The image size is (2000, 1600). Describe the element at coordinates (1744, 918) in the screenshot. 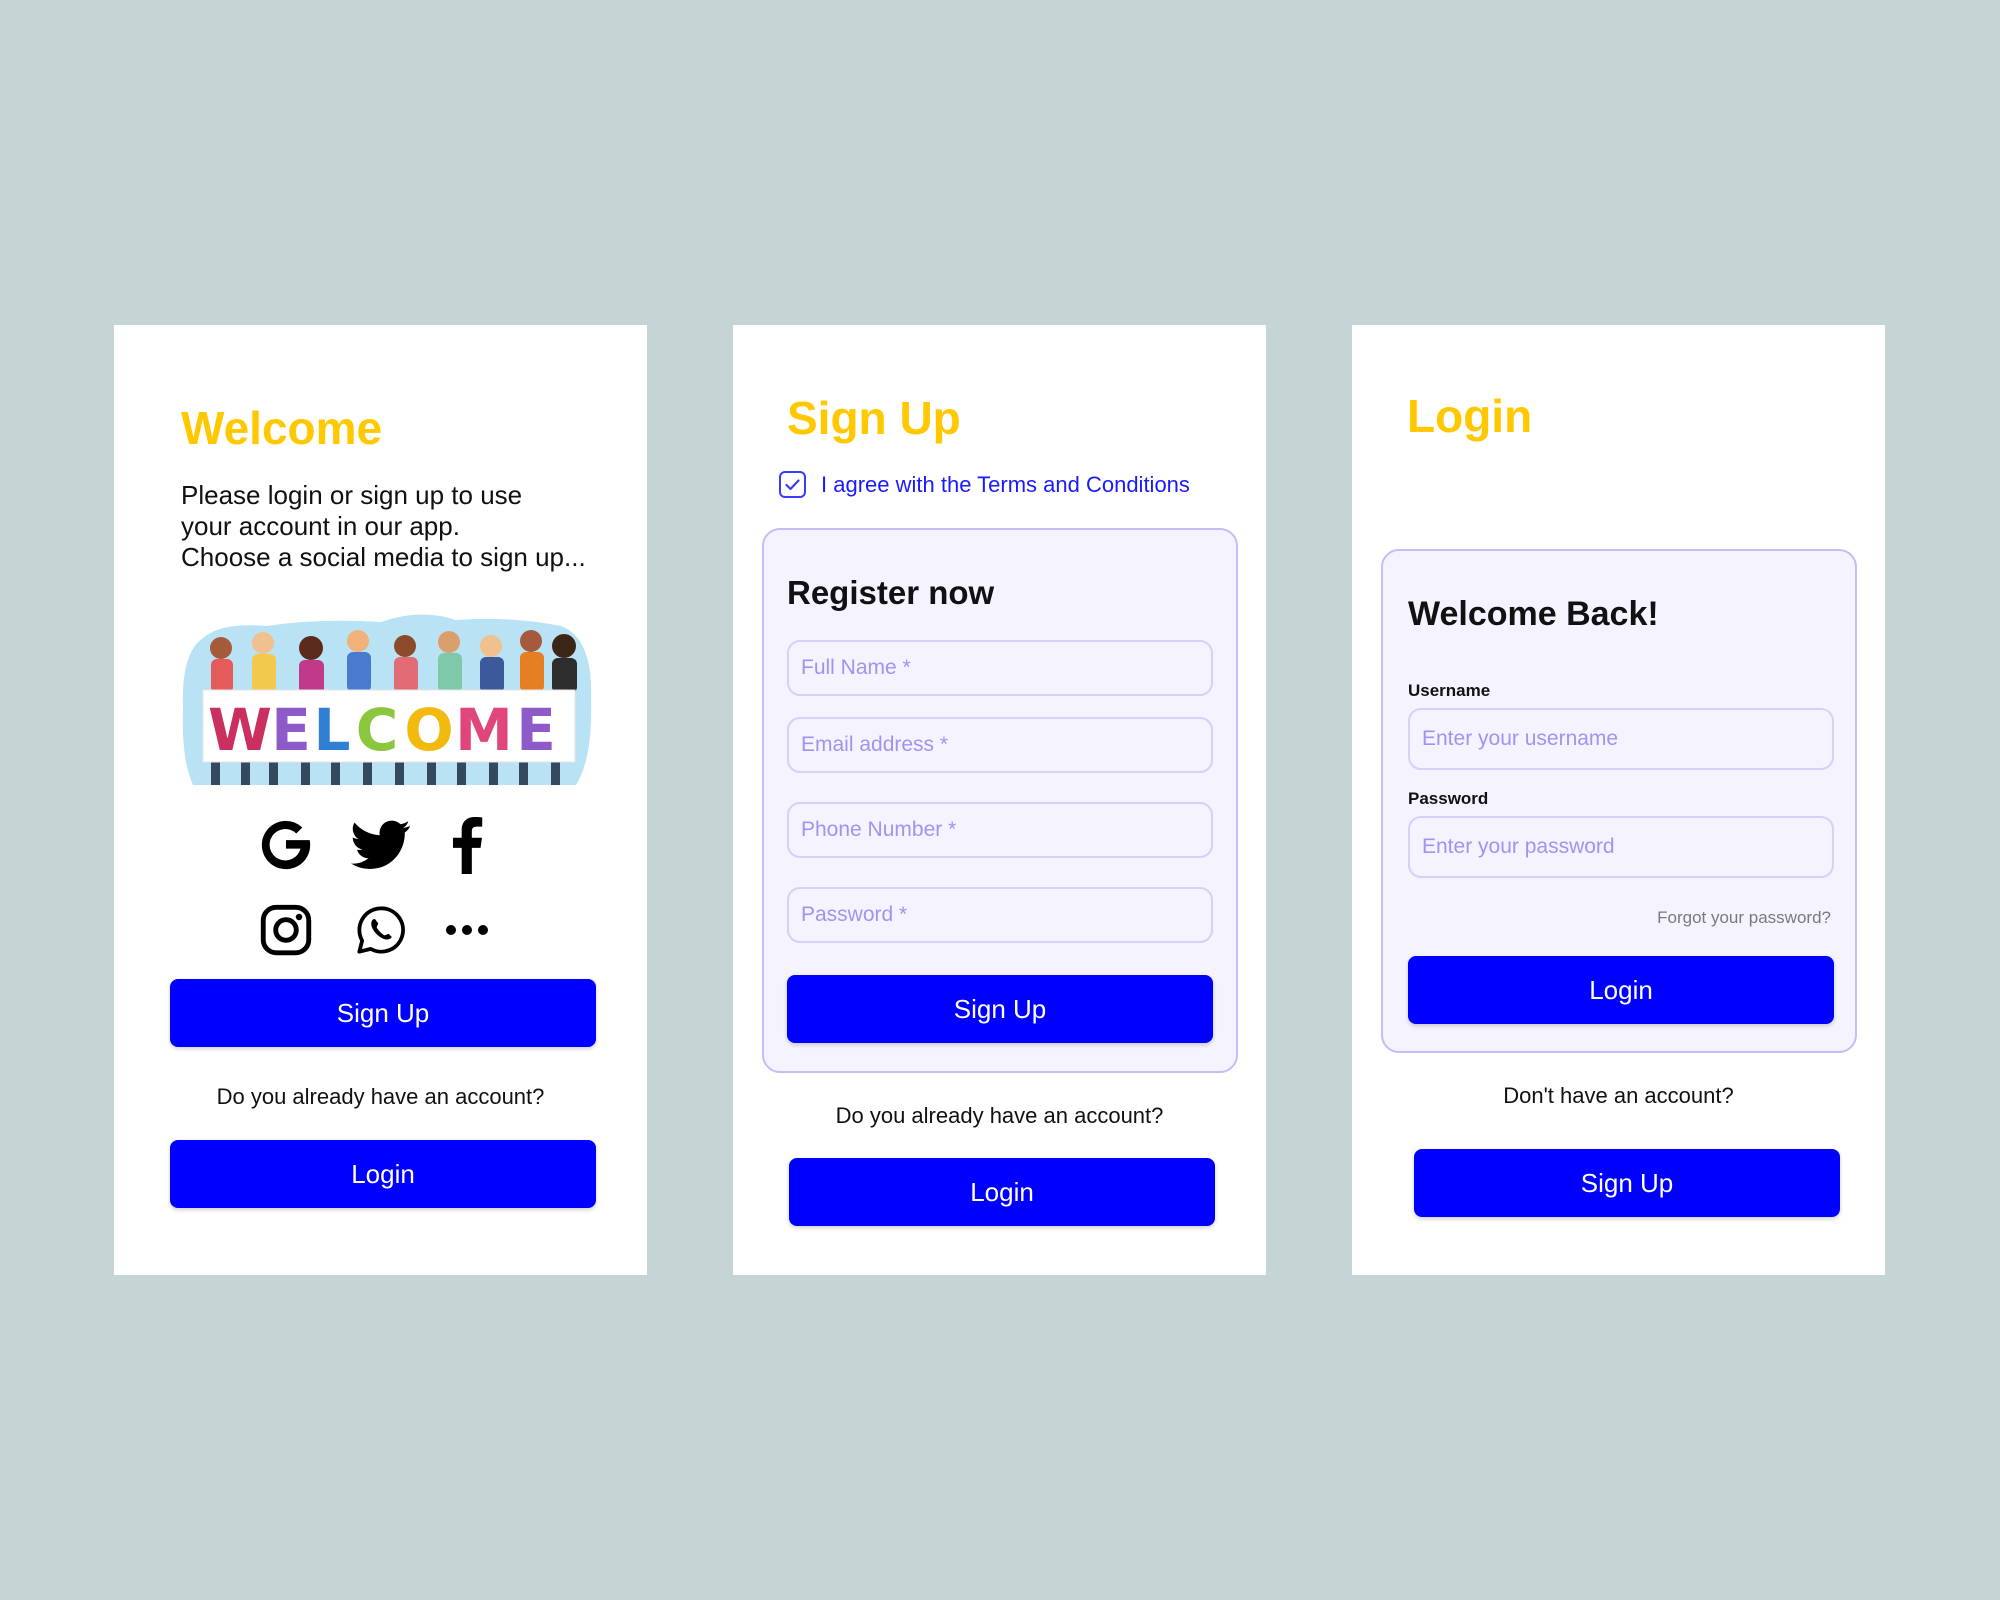

I see `forgot-password-link: Forgot your password?` at that location.